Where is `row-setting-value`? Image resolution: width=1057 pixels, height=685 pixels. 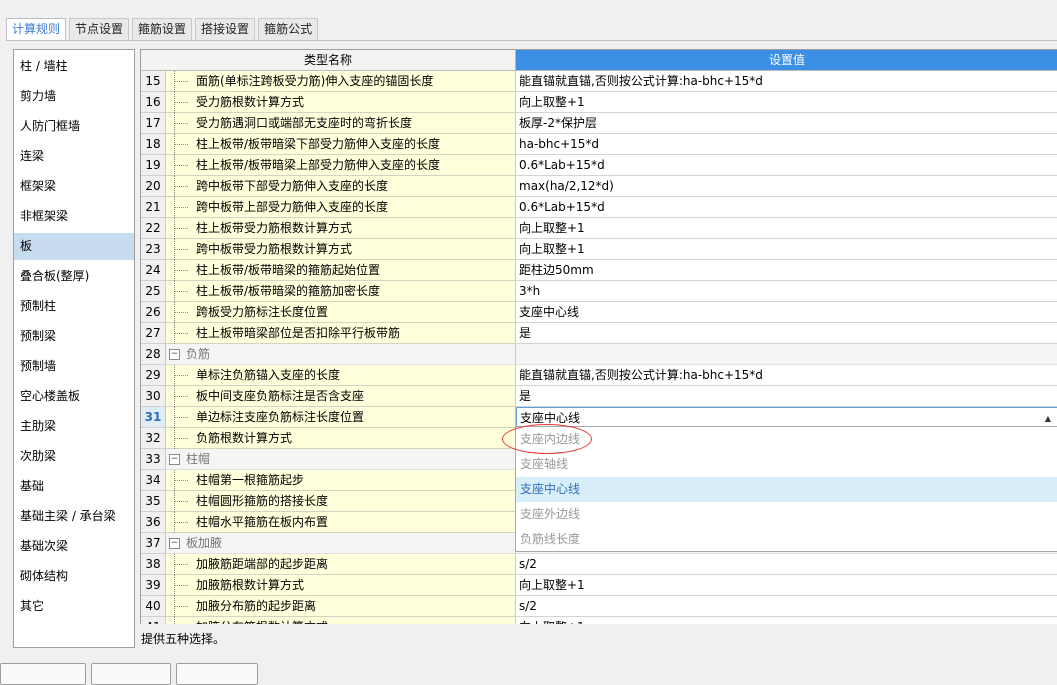 row-setting-value is located at coordinates (786, 354).